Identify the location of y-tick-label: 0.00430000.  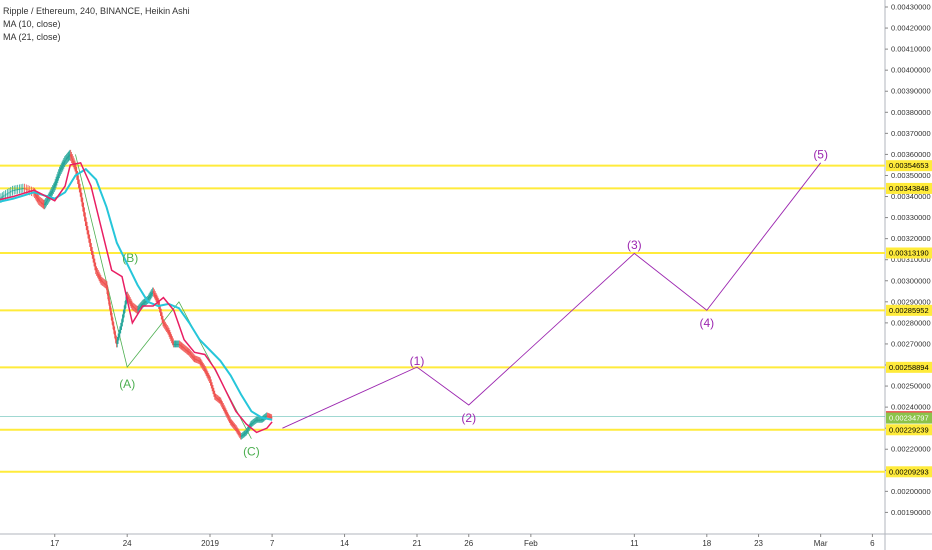
(911, 7).